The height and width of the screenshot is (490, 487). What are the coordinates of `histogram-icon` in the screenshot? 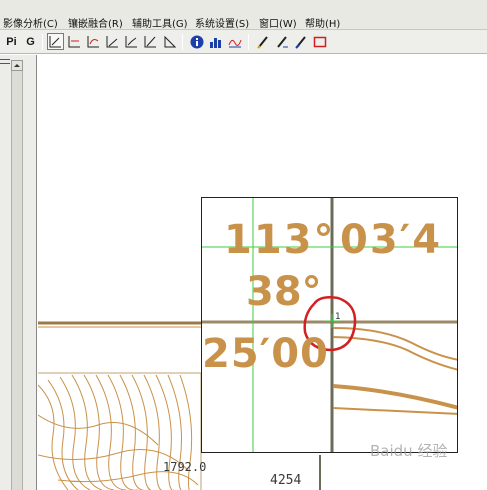 It's located at (215, 42).